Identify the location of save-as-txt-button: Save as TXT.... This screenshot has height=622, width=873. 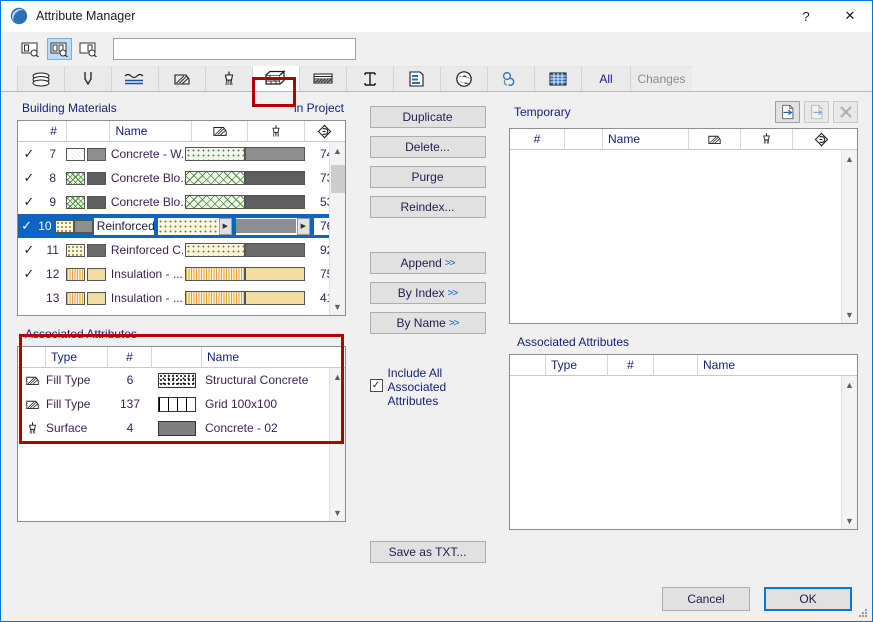
(427, 552).